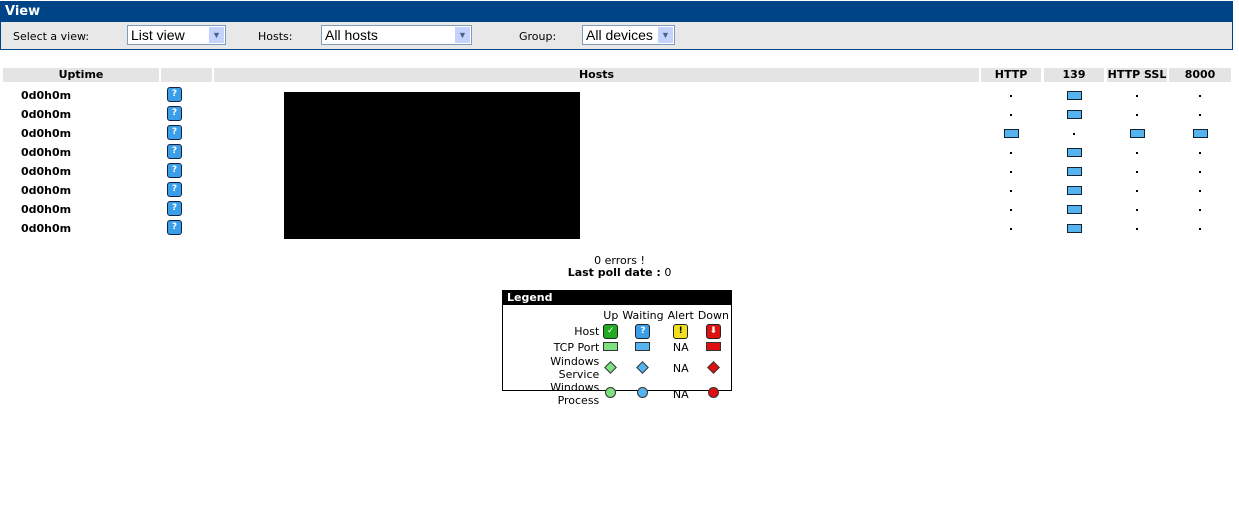 This screenshot has width=1239, height=512. I want to click on legend-row: TCP Port NA, so click(618, 347).